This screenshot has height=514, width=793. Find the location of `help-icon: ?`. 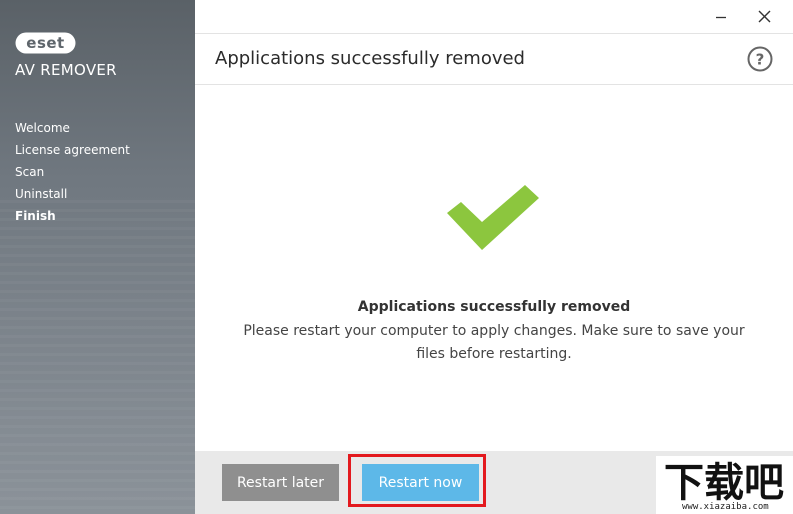

help-icon: ? is located at coordinates (760, 59).